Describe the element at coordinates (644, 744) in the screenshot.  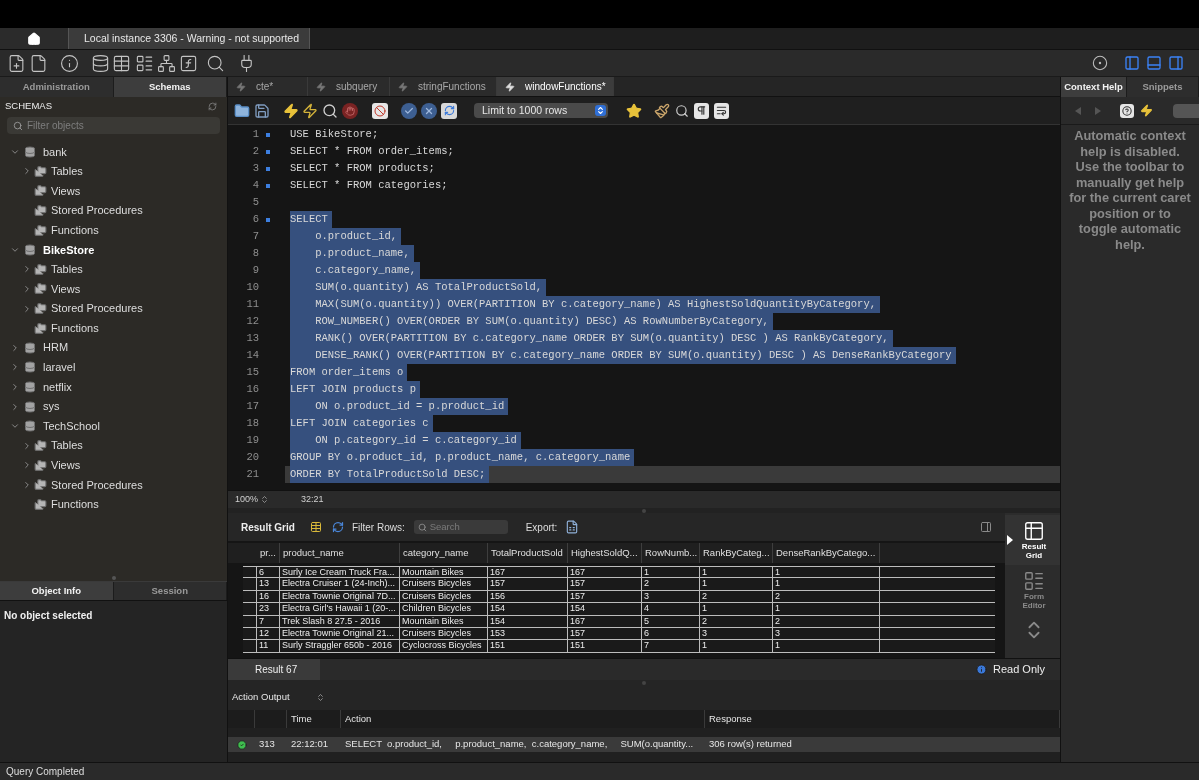
I see `log-row: 313 22:12:01 SELECT o.product_id, p.product_name, c.category_name, SUM(o.quantity... 306 row(s) returned` at that location.